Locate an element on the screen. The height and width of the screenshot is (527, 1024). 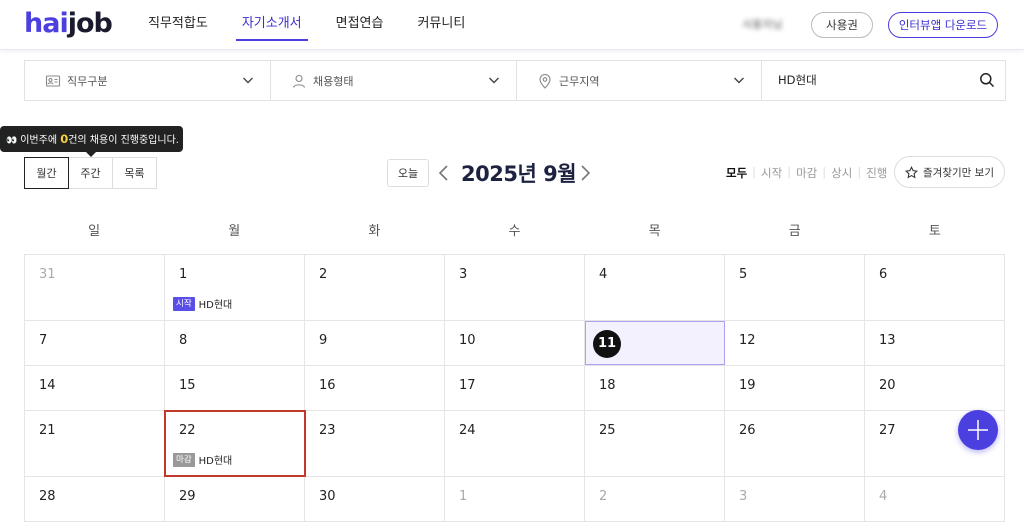
calendar-day: 6 is located at coordinates (935, 287).